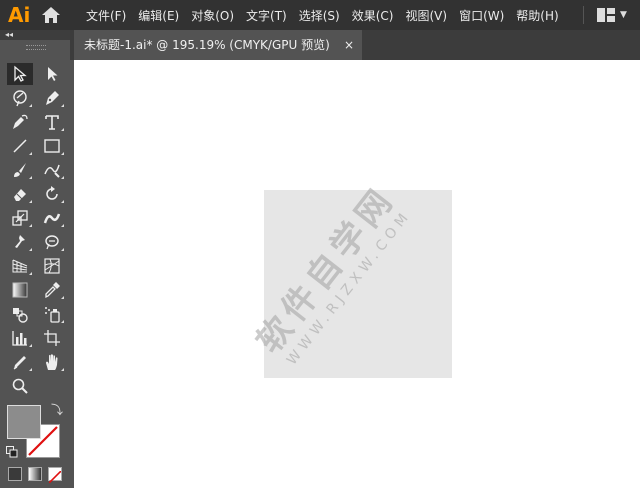 The height and width of the screenshot is (488, 640). What do you see at coordinates (266, 15) in the screenshot?
I see `menu-type: 文字(T)` at bounding box center [266, 15].